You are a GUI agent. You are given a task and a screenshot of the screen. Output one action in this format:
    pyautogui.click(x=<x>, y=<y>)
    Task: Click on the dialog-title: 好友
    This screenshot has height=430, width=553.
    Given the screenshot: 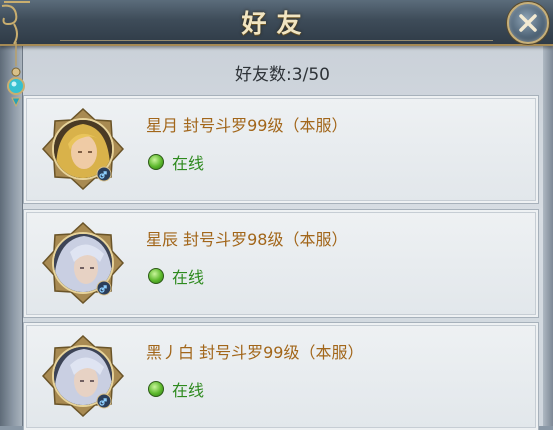 What is the action you would take?
    pyautogui.click(x=276, y=23)
    